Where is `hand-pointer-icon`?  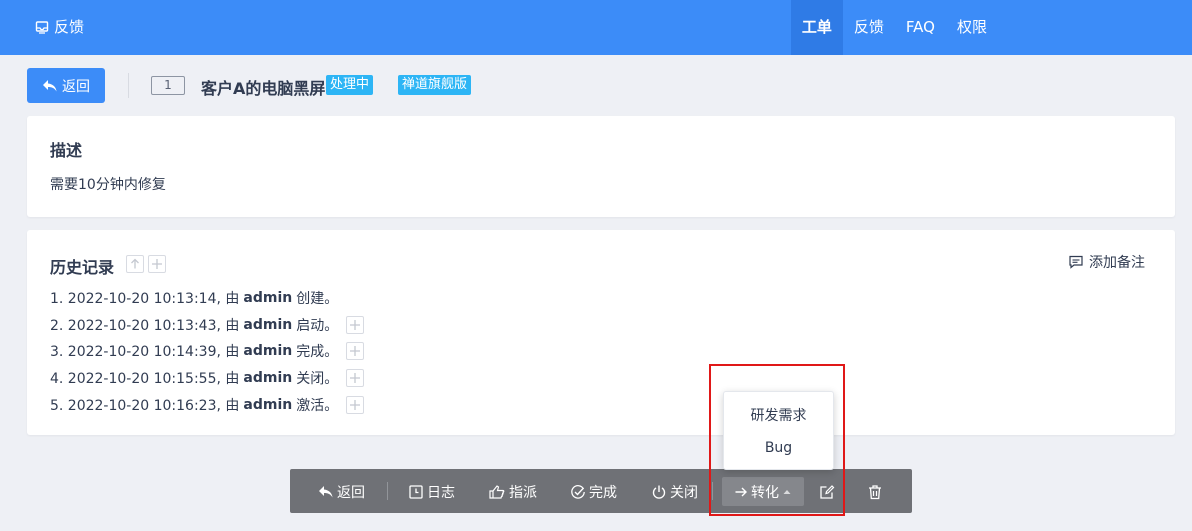
hand-pointer-icon is located at coordinates (497, 491).